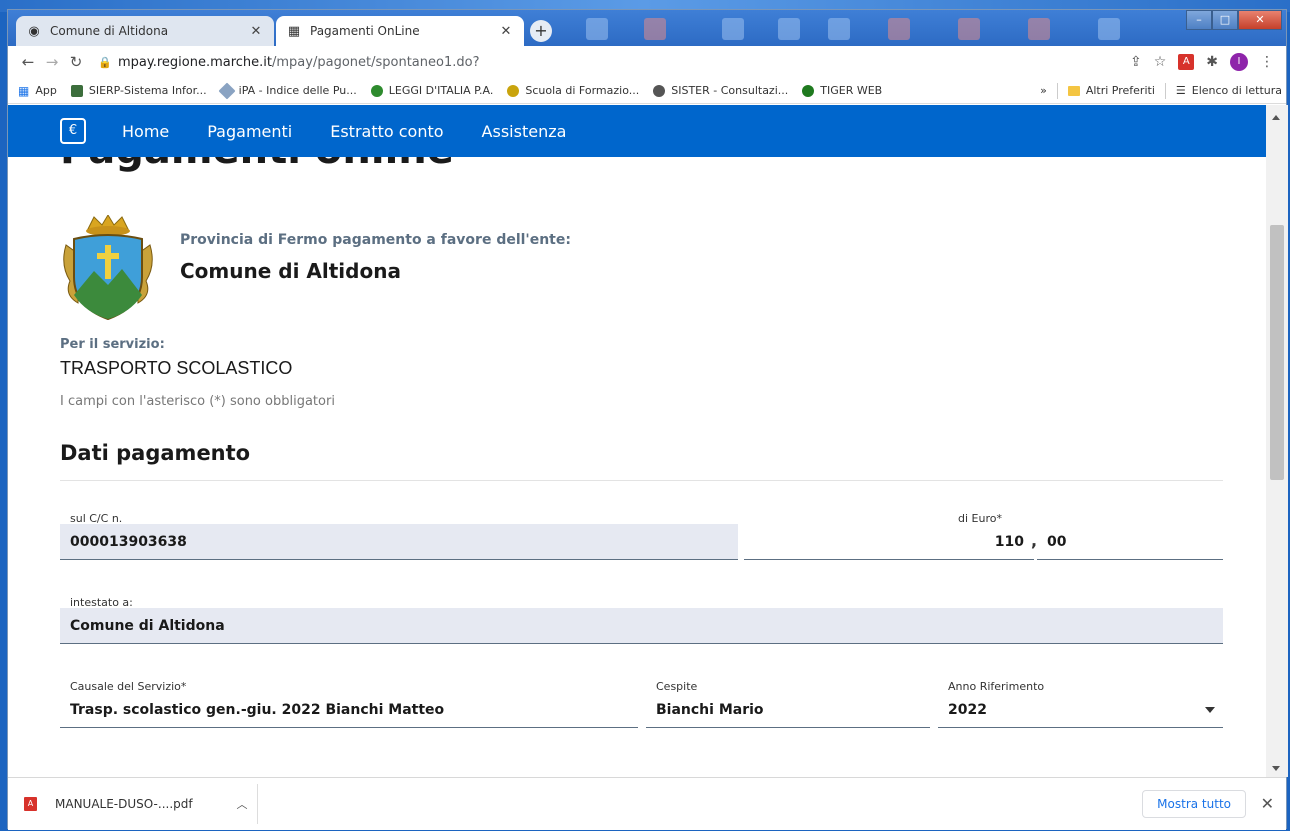  Describe the element at coordinates (1212, 62) in the screenshot. I see `extensions-icon: ✱` at that location.